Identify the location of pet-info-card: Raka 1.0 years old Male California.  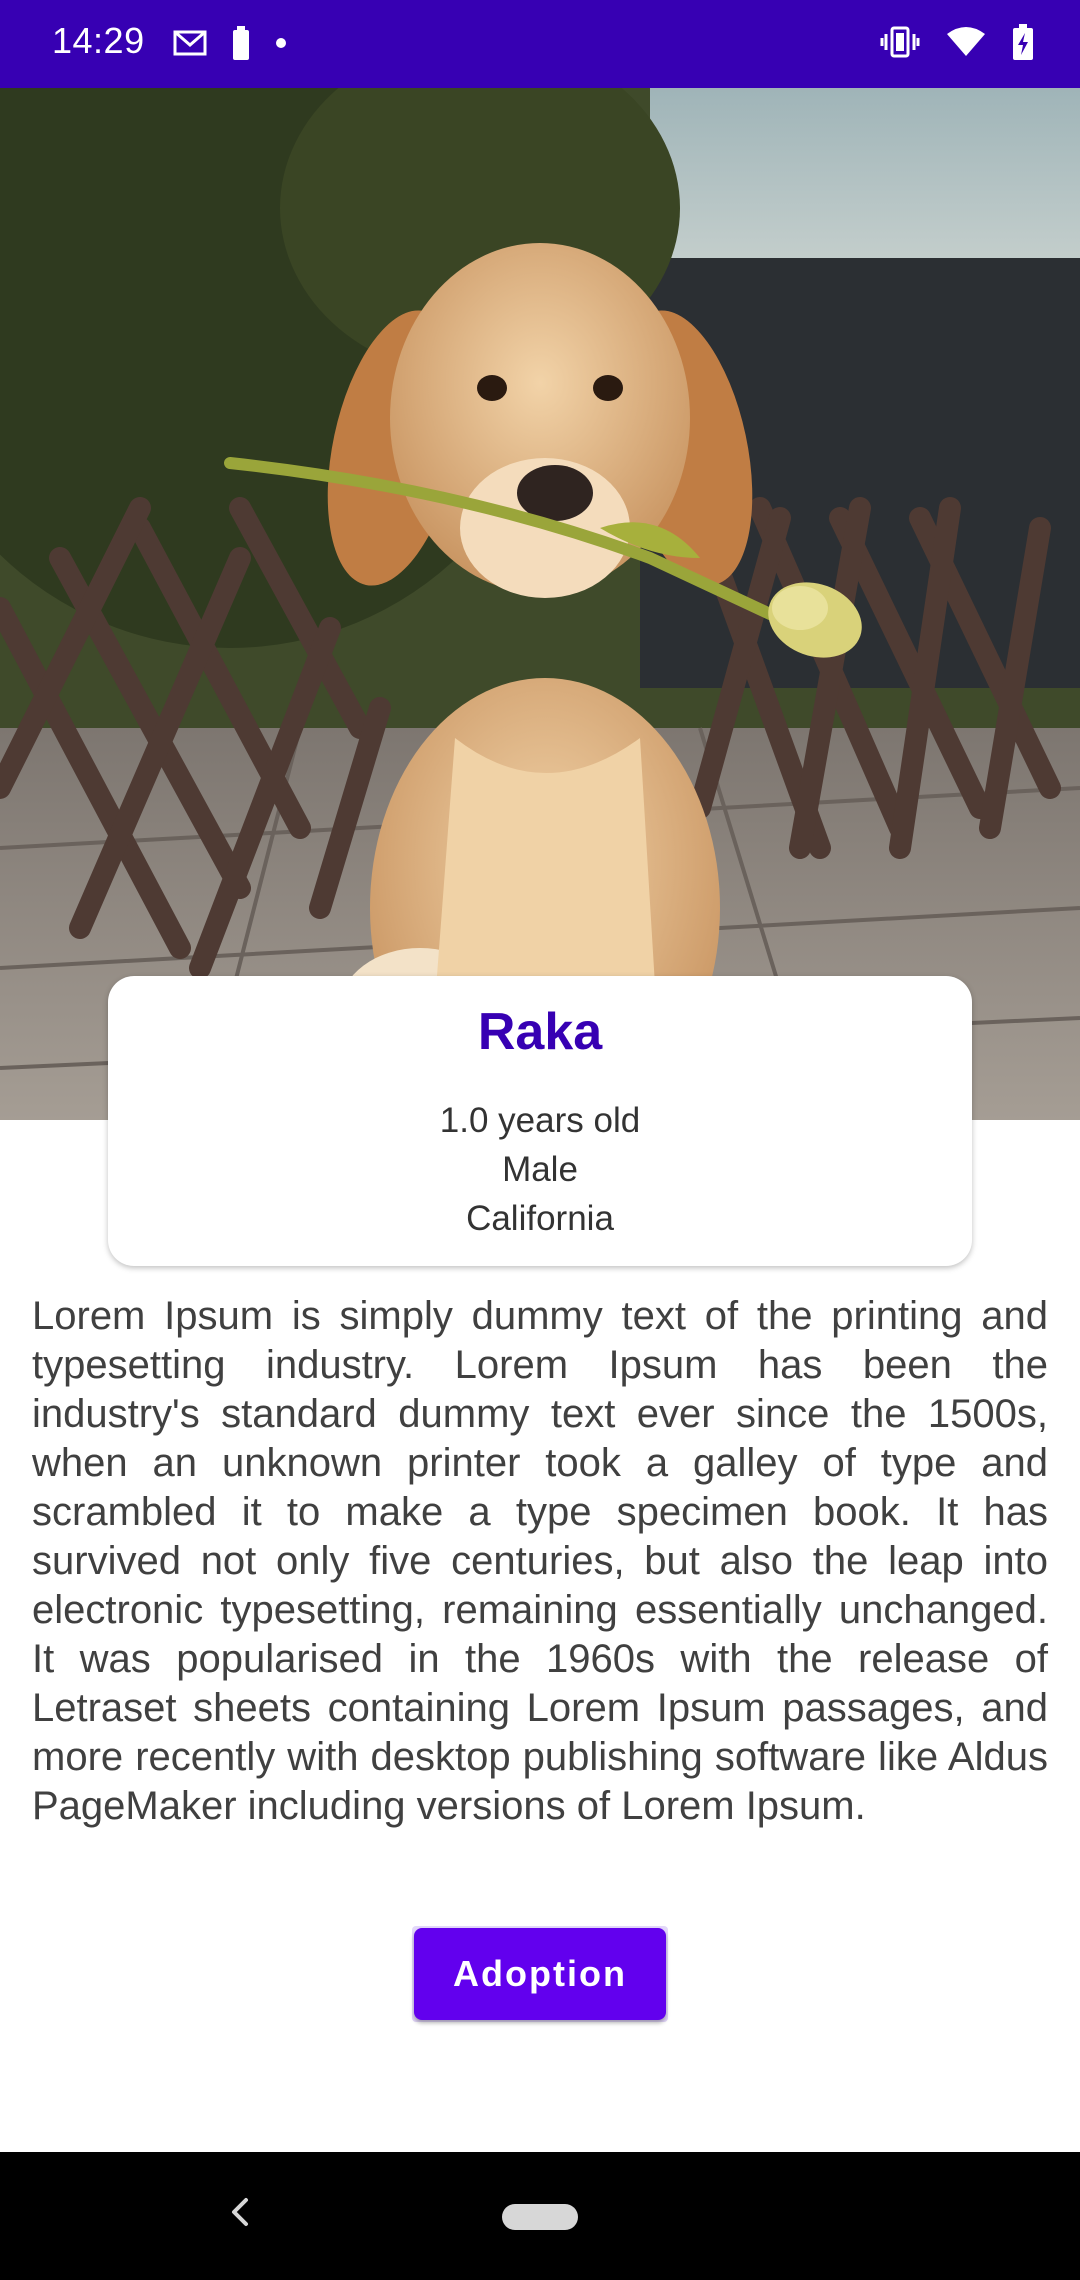
(540, 1121).